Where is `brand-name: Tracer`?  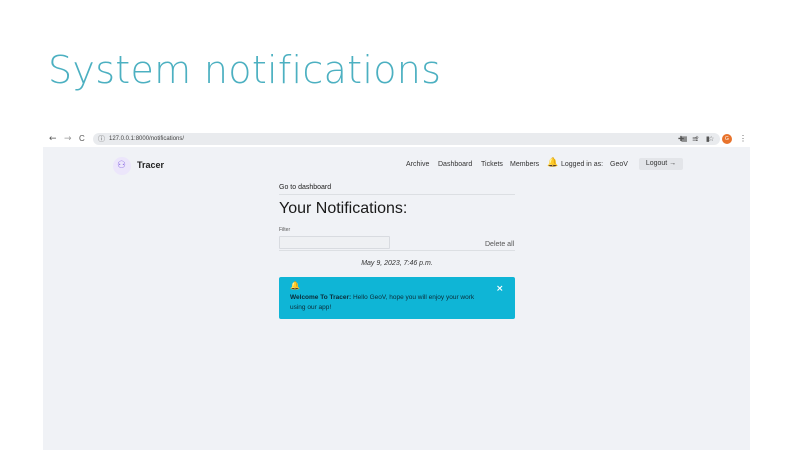
brand-name: Tracer is located at coordinates (150, 165).